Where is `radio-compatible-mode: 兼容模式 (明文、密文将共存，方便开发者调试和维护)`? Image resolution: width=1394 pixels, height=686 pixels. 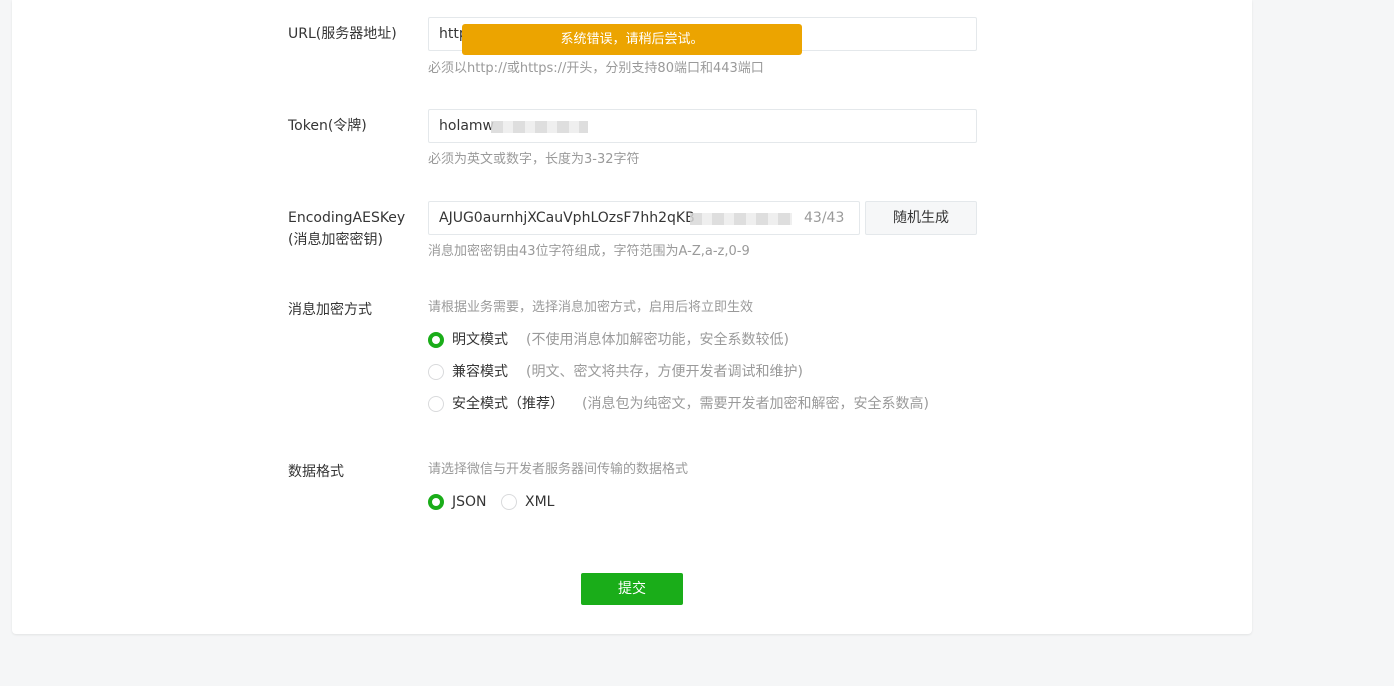 radio-compatible-mode: 兼容模式 (明文、密文将共存，方便开发者调试和维护) is located at coordinates (615, 372).